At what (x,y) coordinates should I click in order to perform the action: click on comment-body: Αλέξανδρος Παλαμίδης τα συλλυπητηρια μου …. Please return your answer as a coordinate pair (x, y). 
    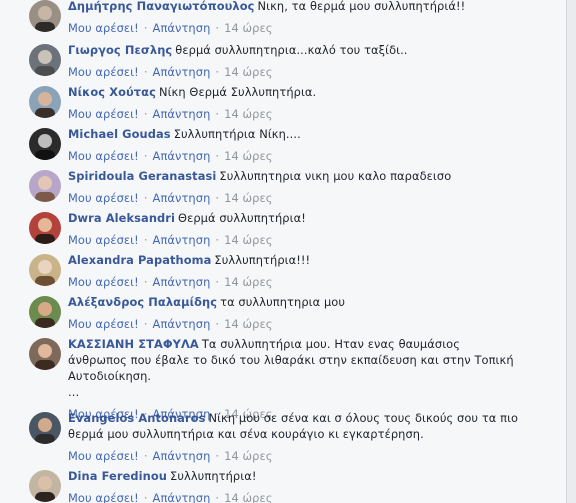
    Looking at the image, I should click on (294, 313).